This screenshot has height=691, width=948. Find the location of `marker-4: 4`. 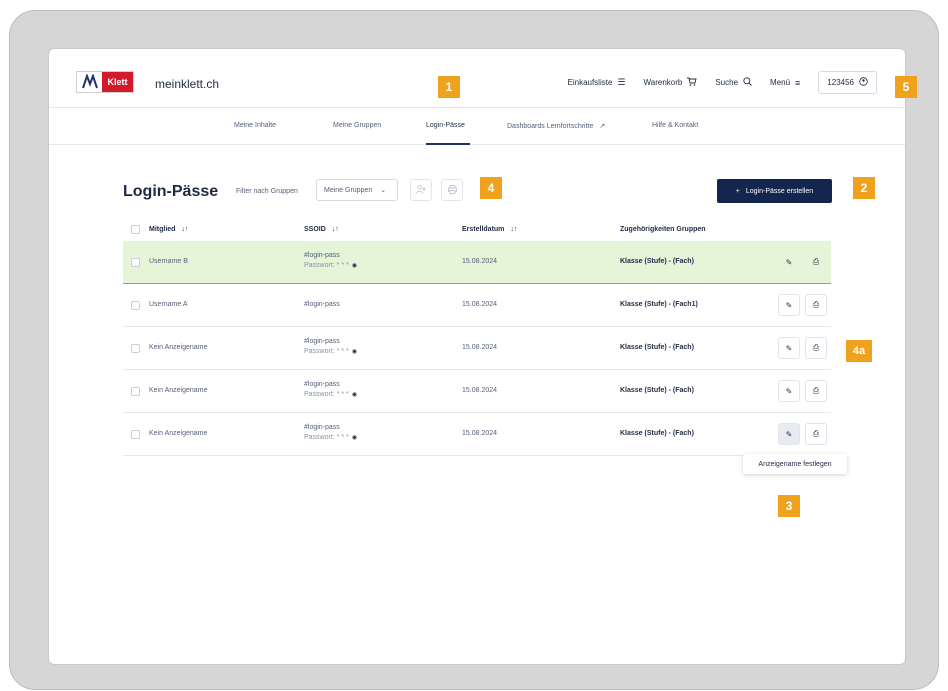

marker-4: 4 is located at coordinates (491, 188).